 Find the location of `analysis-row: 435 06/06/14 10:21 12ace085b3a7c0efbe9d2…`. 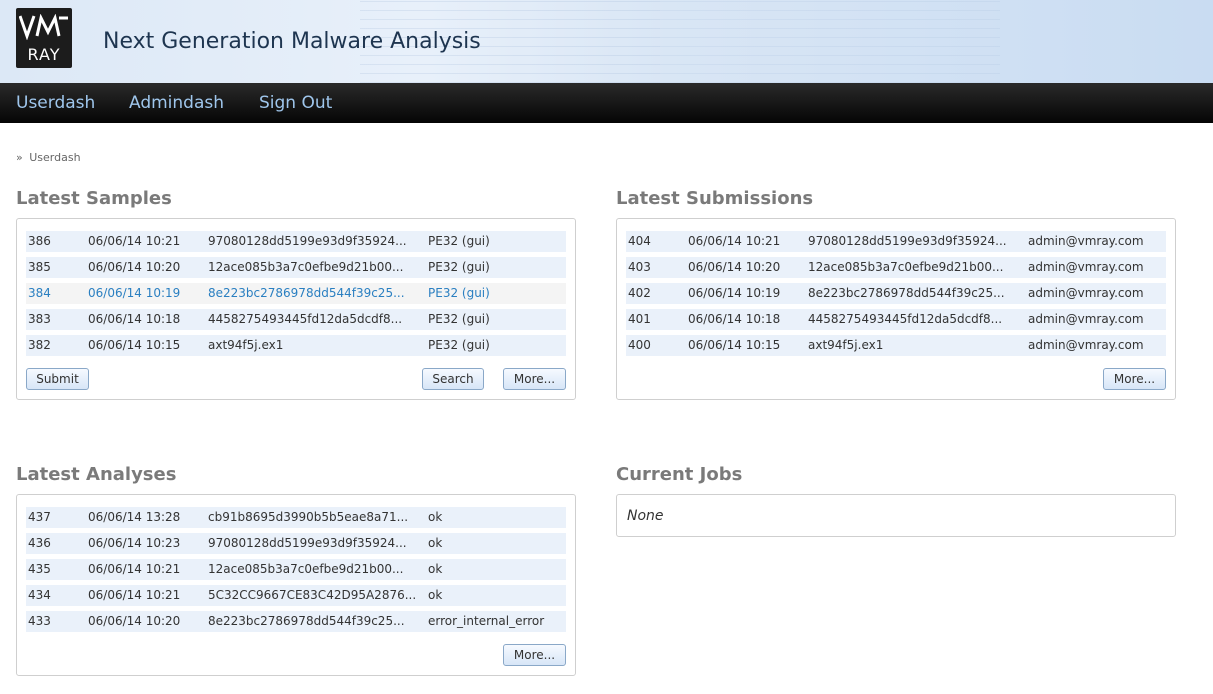

analysis-row: 435 06/06/14 10:21 12ace085b3a7c0efbe9d2… is located at coordinates (296, 569).